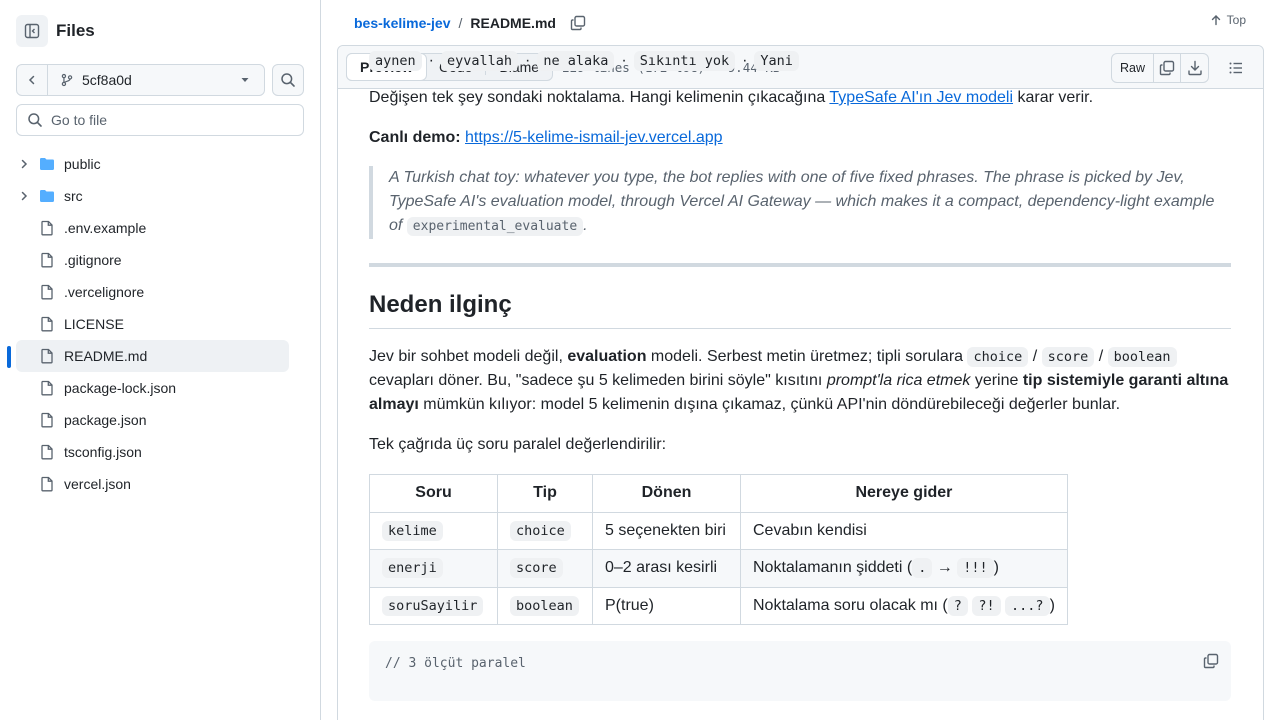  Describe the element at coordinates (9, 357) in the screenshot. I see `active-indicator` at that location.